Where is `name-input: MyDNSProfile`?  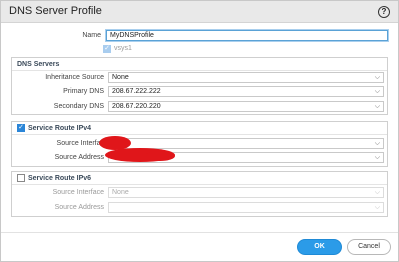 name-input: MyDNSProfile is located at coordinates (247, 35).